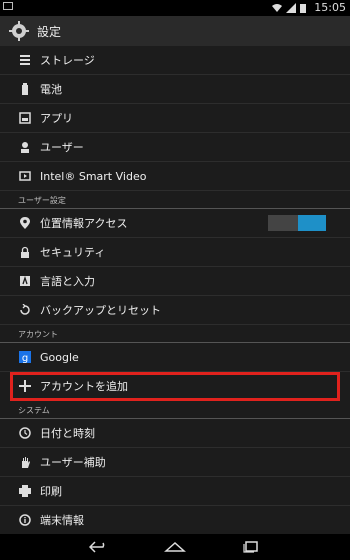  What do you see at coordinates (25, 89) in the screenshot?
I see `battery-icon` at bounding box center [25, 89].